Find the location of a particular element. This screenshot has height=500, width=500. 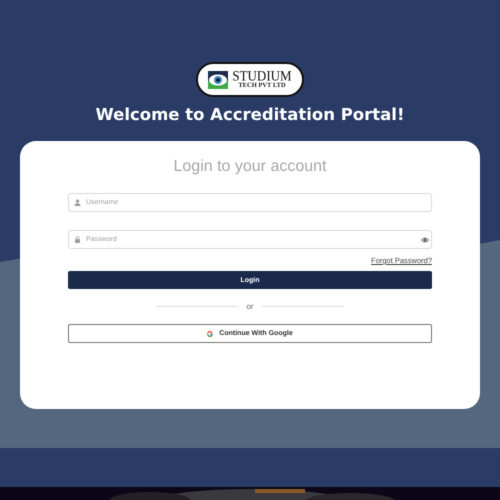

divider-text: or is located at coordinates (250, 306).